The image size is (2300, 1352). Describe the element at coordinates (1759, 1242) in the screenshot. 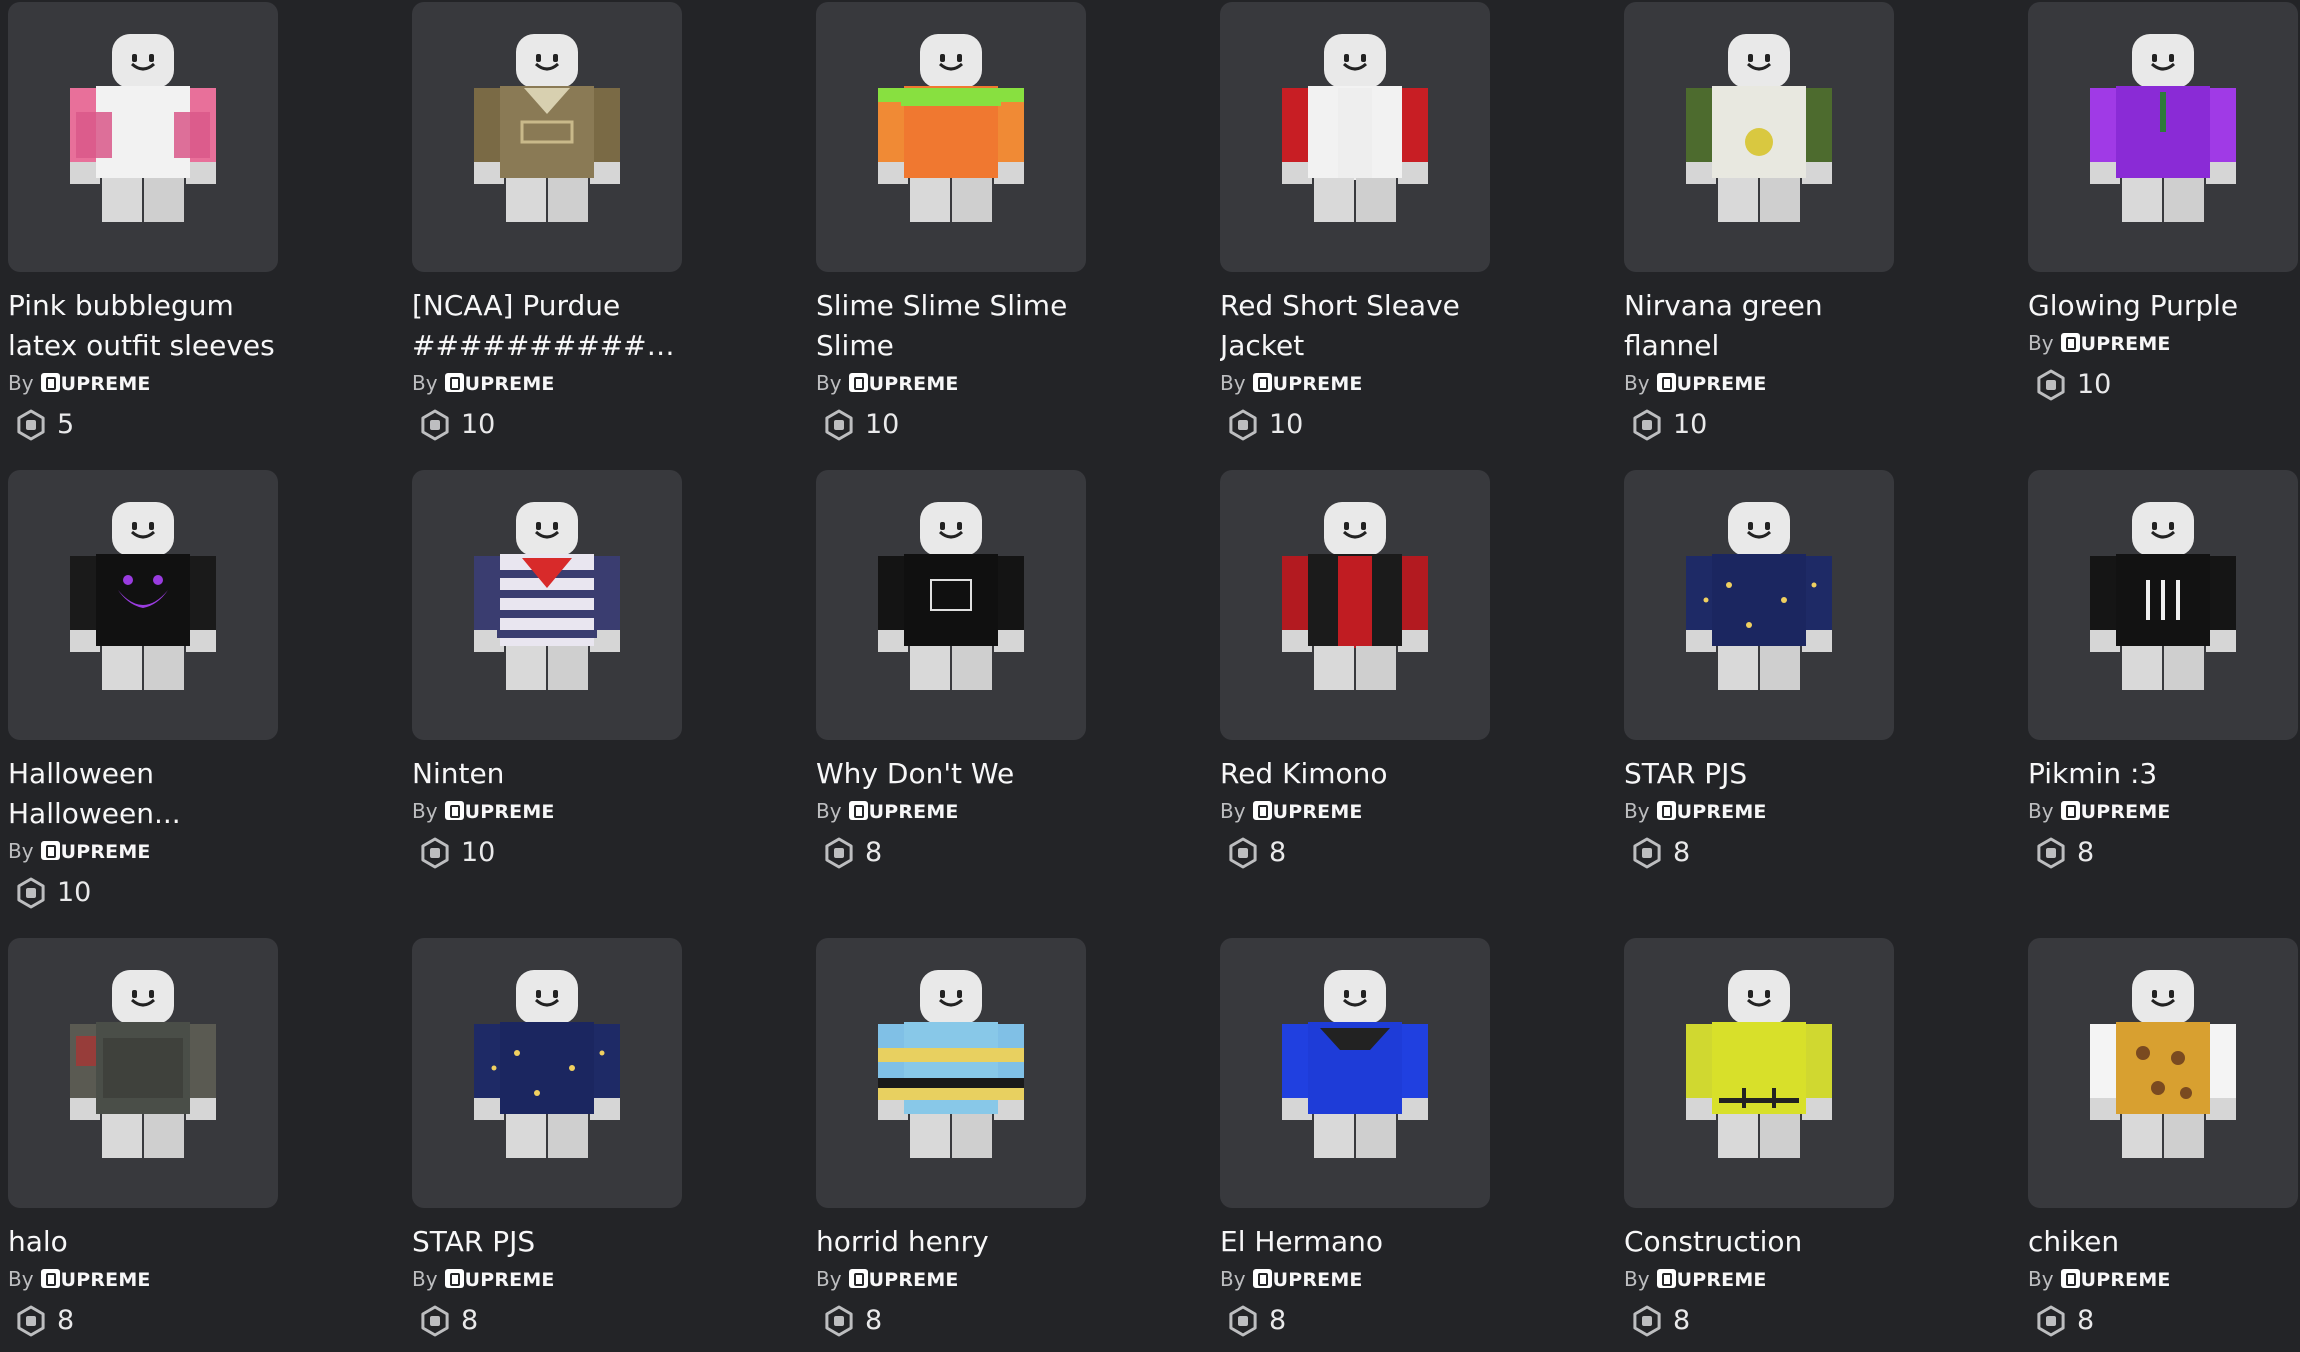

I see `item-name: Construction` at that location.